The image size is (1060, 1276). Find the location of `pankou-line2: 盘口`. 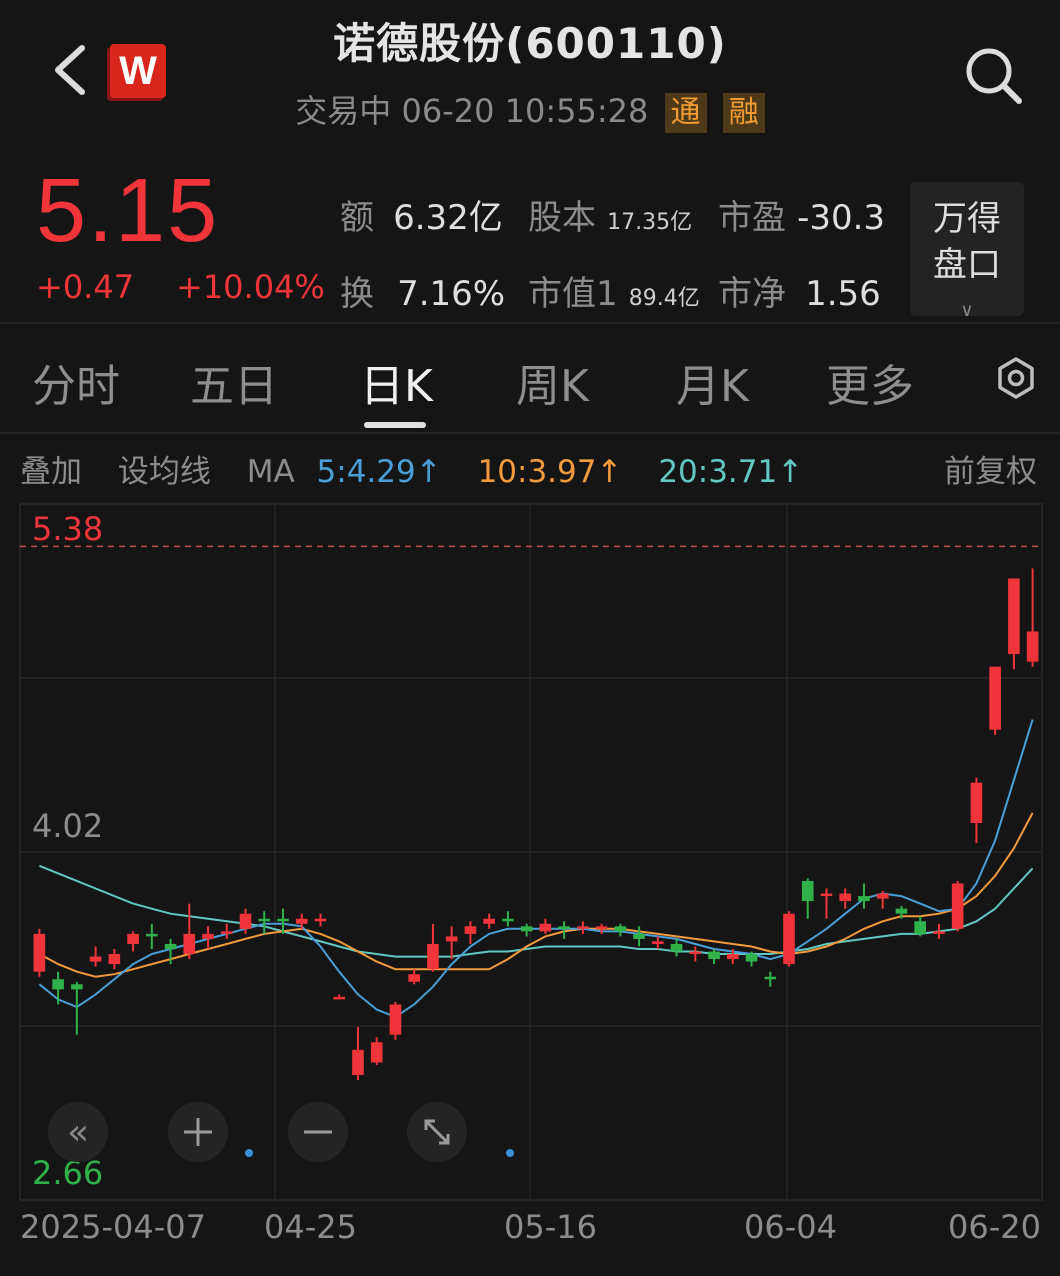

pankou-line2: 盘口 is located at coordinates (967, 265).